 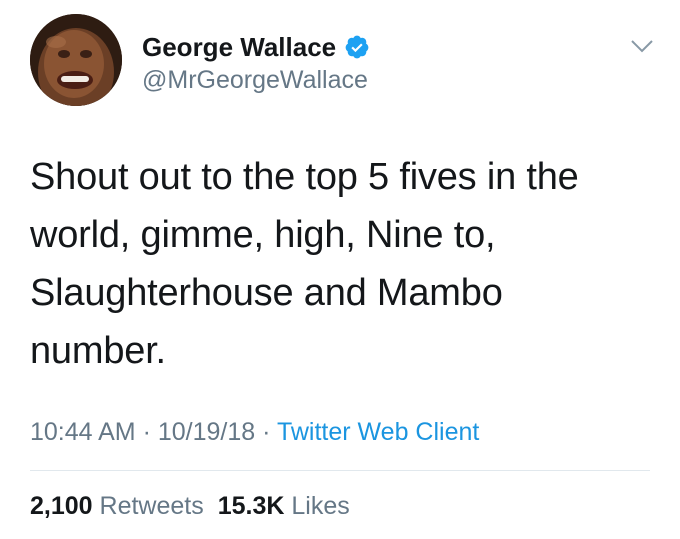 What do you see at coordinates (251, 506) in the screenshot?
I see `likes-count: 15.3K` at bounding box center [251, 506].